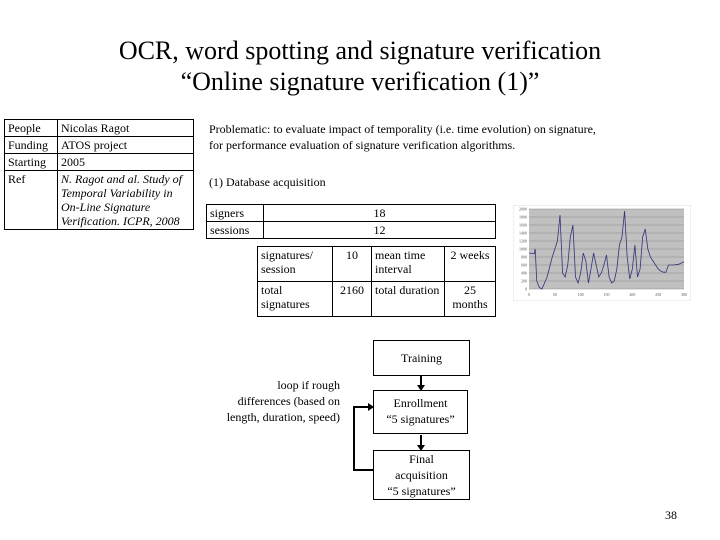 This screenshot has width=720, height=540. I want to click on y-tick-label: 1400, so click(523, 233).